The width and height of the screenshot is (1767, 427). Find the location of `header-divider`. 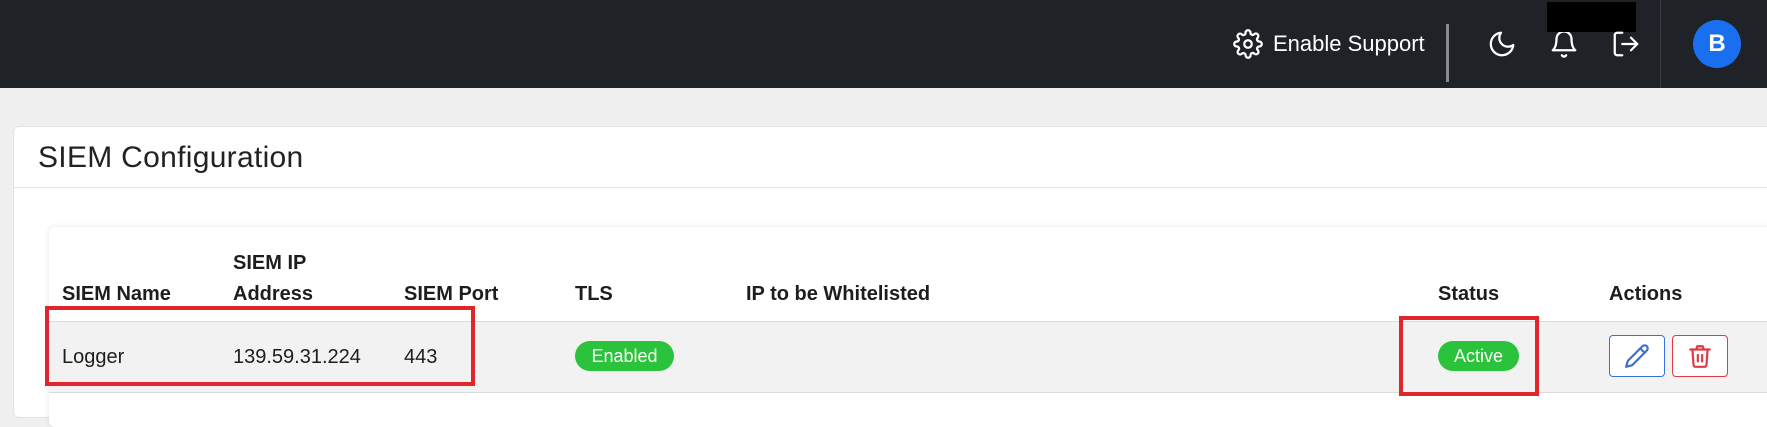

header-divider is located at coordinates (1447, 53).